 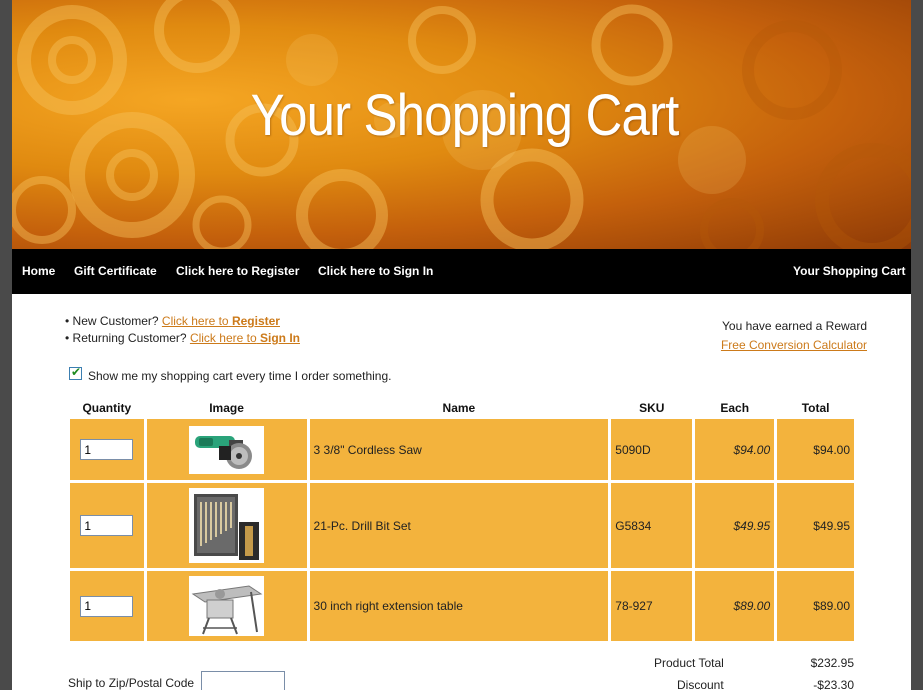 I want to click on name-cell: 30 inch right extension table, so click(x=459, y=606).